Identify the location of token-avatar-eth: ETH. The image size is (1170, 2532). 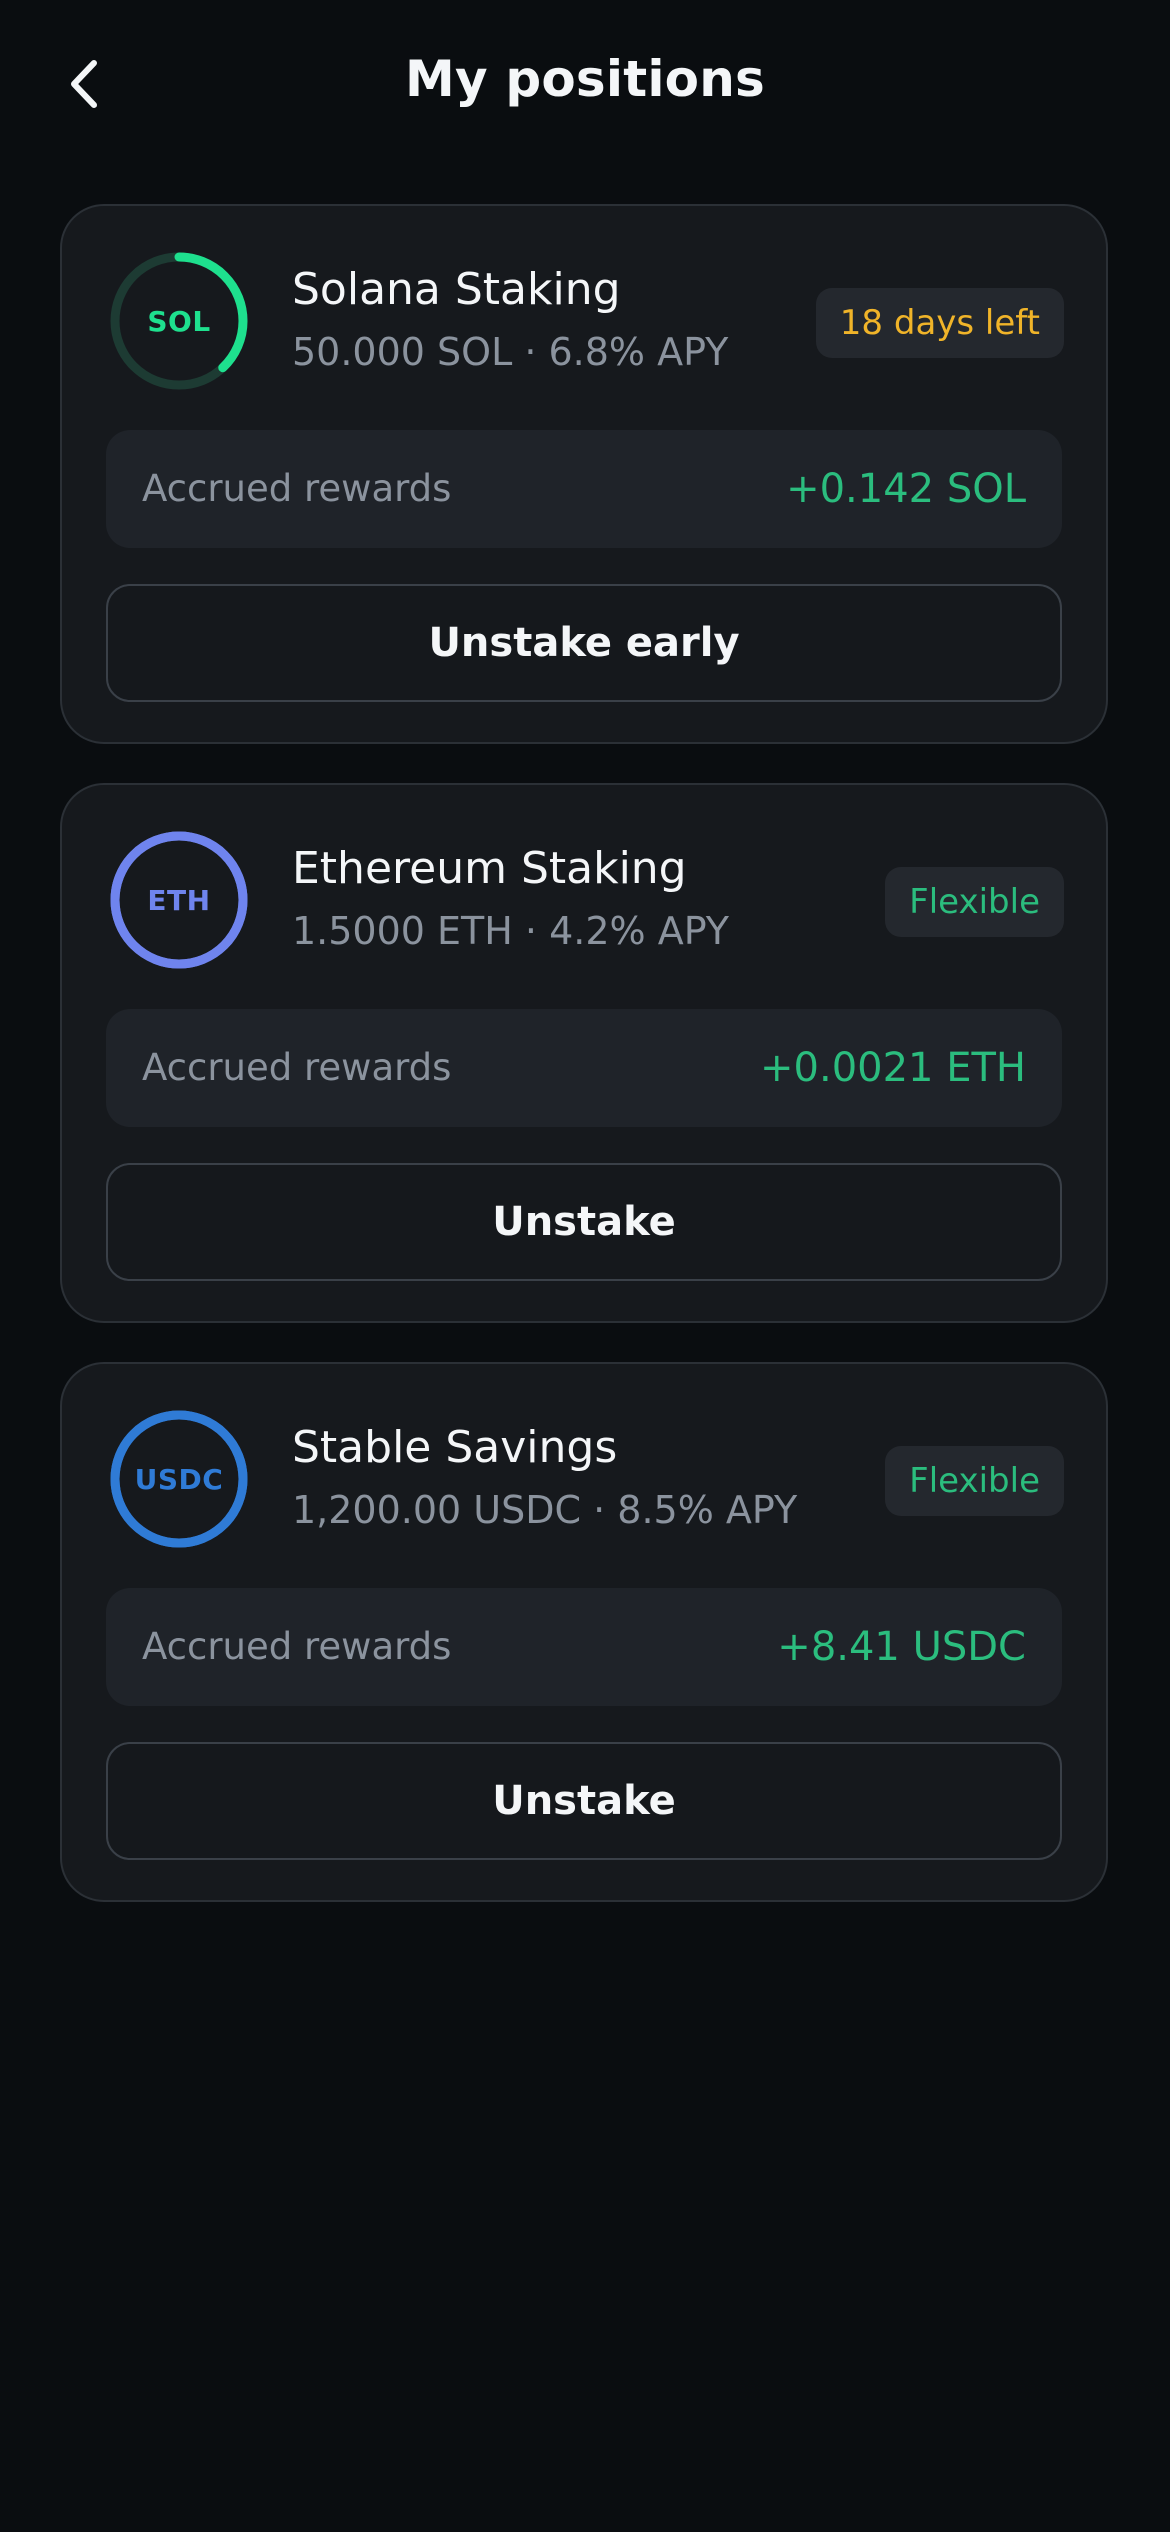
(179, 900).